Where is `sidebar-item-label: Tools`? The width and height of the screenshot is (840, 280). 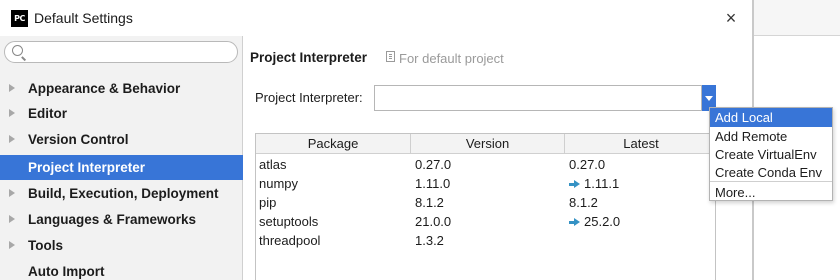
sidebar-item-label: Tools is located at coordinates (45, 245).